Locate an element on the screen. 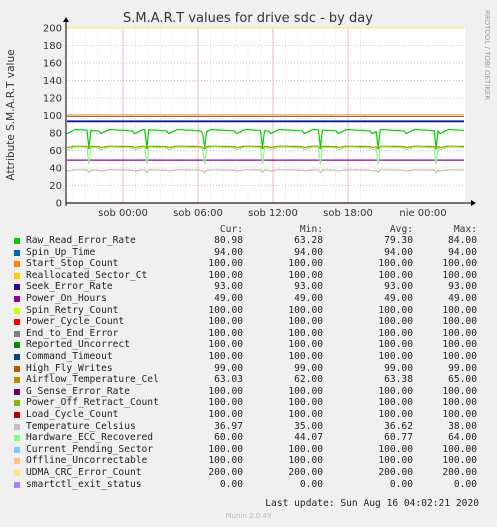  y-tick-label: 140 is located at coordinates (52, 81).